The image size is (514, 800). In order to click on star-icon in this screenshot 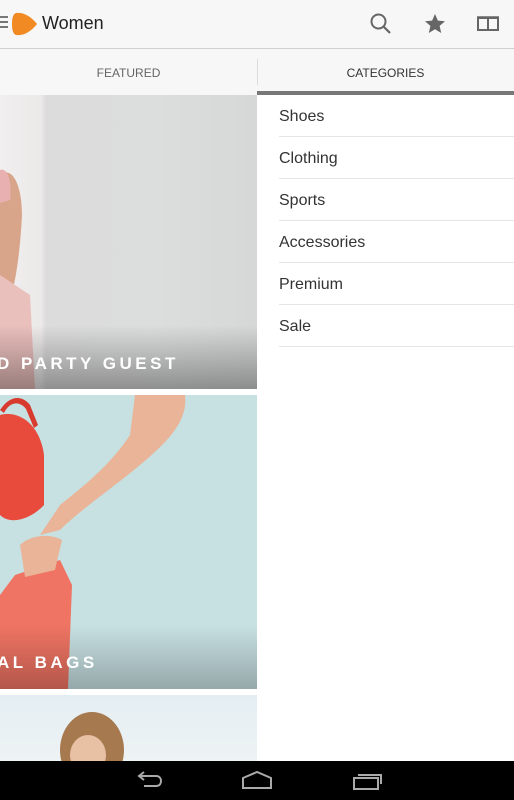, I will do `click(435, 24)`.